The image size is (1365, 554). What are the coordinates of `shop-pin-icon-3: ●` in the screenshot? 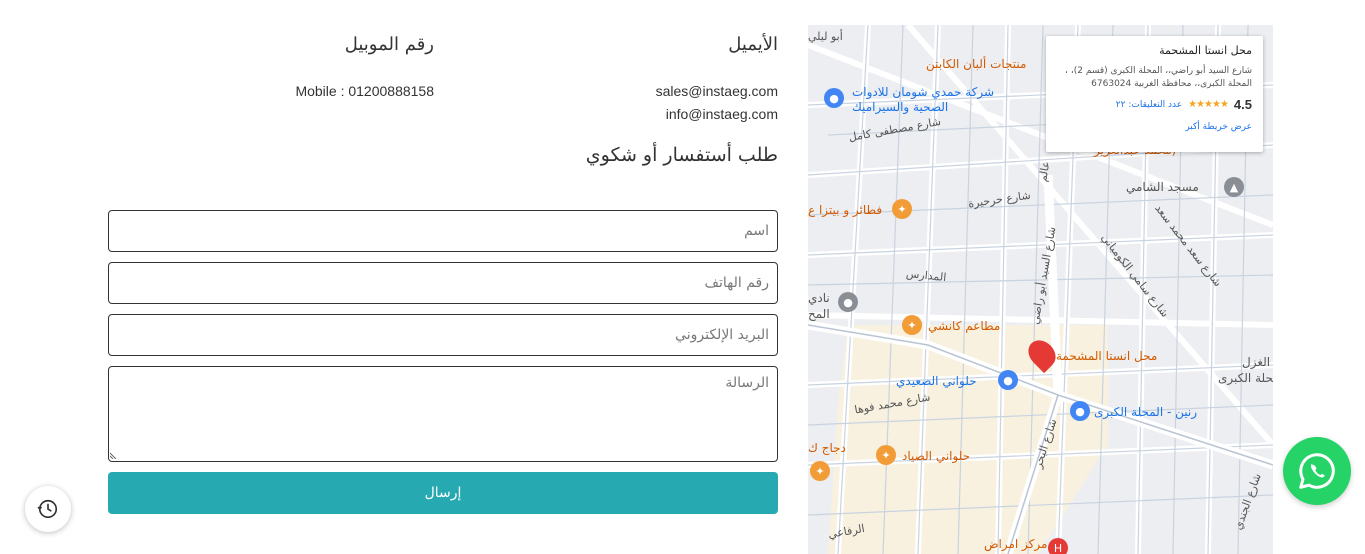 It's located at (1080, 411).